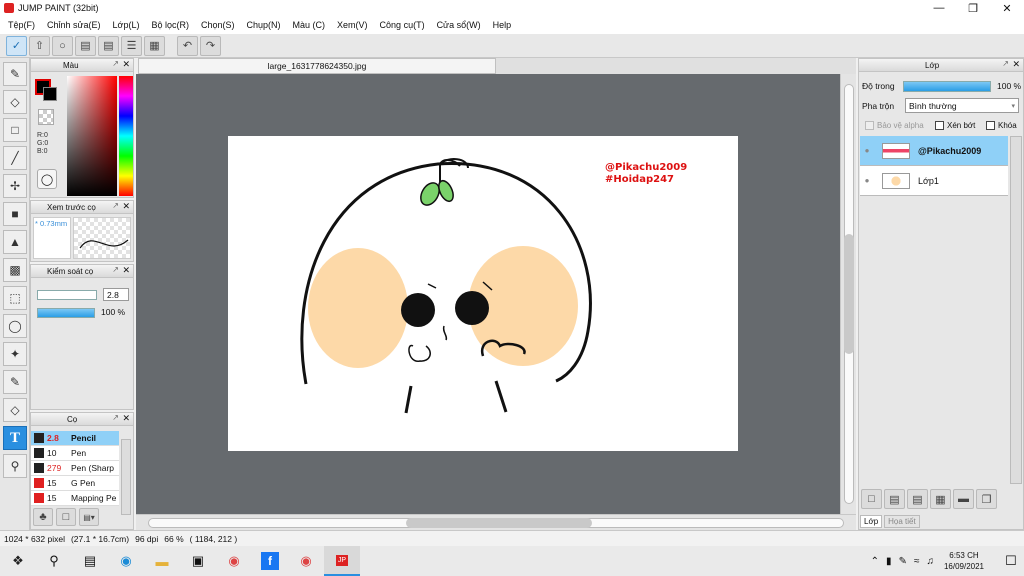  What do you see at coordinates (15, 410) in the screenshot?
I see `select-eraser-icon: ◇` at bounding box center [15, 410].